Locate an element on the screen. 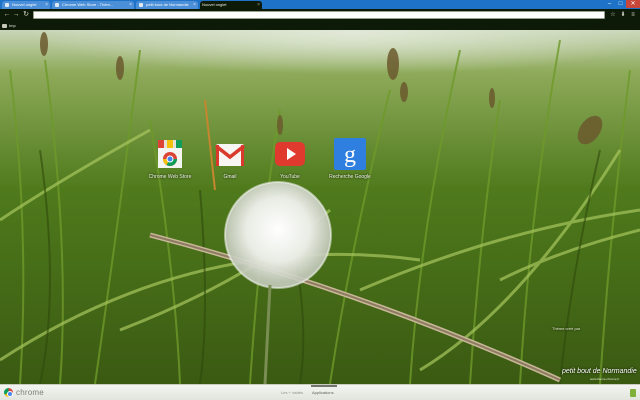 The height and width of the screenshot is (400, 640). trash-icon is located at coordinates (633, 393).